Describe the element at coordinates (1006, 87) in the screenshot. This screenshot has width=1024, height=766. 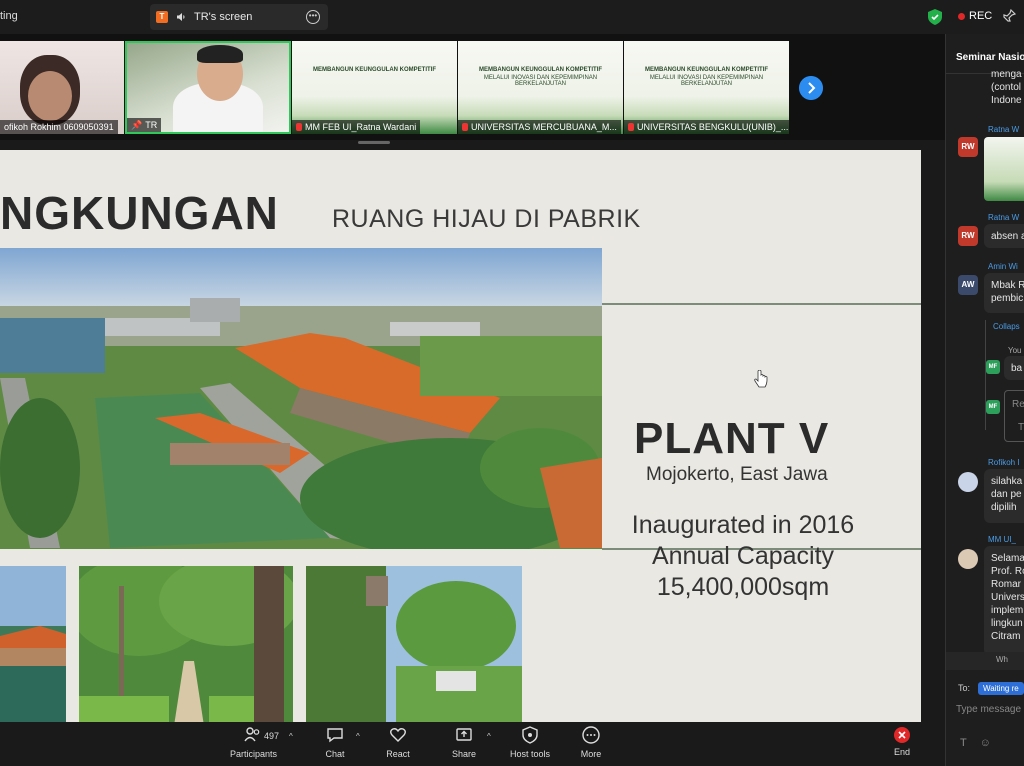
I see `chat-message-line: (contol` at that location.